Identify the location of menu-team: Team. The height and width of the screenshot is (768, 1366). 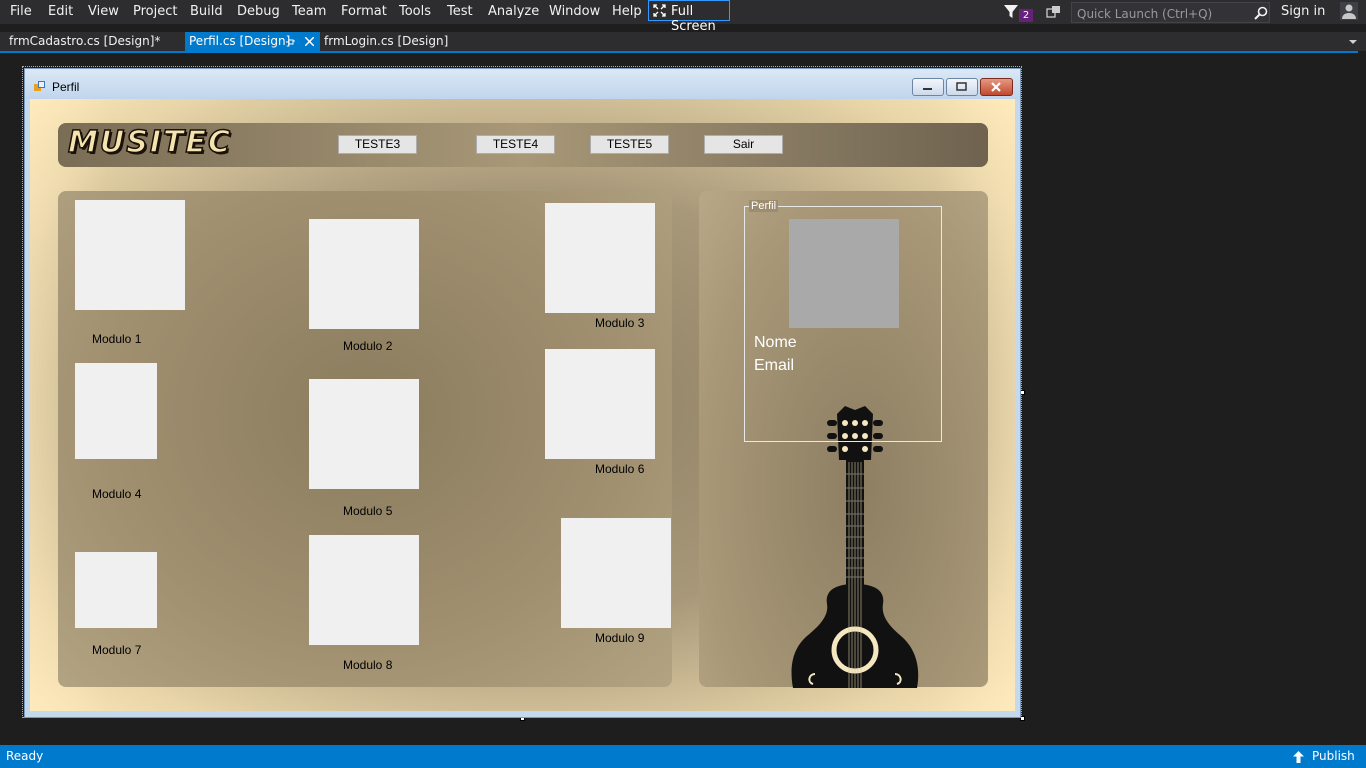
(309, 11).